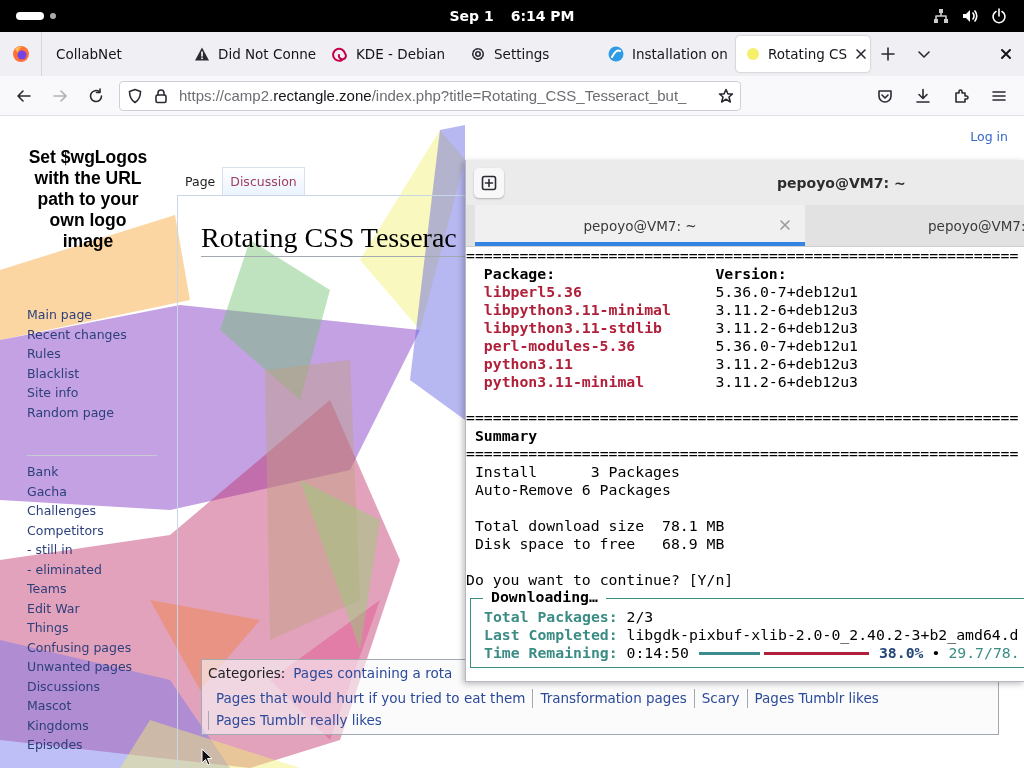 The height and width of the screenshot is (768, 1024). What do you see at coordinates (47, 589) in the screenshot?
I see `sidebar-link: Teams` at bounding box center [47, 589].